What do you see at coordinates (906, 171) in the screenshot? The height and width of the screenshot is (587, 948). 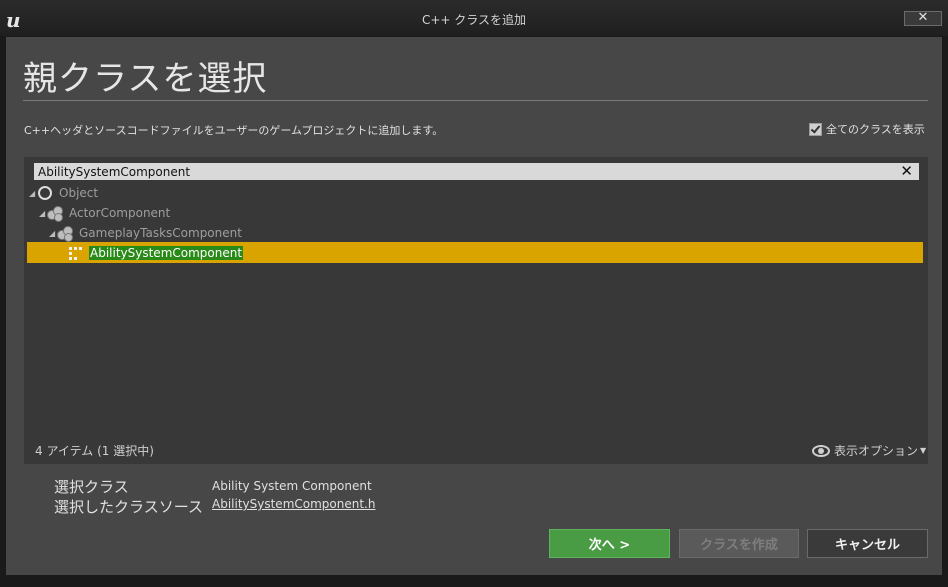 I see `clear-search-icon: ✕` at bounding box center [906, 171].